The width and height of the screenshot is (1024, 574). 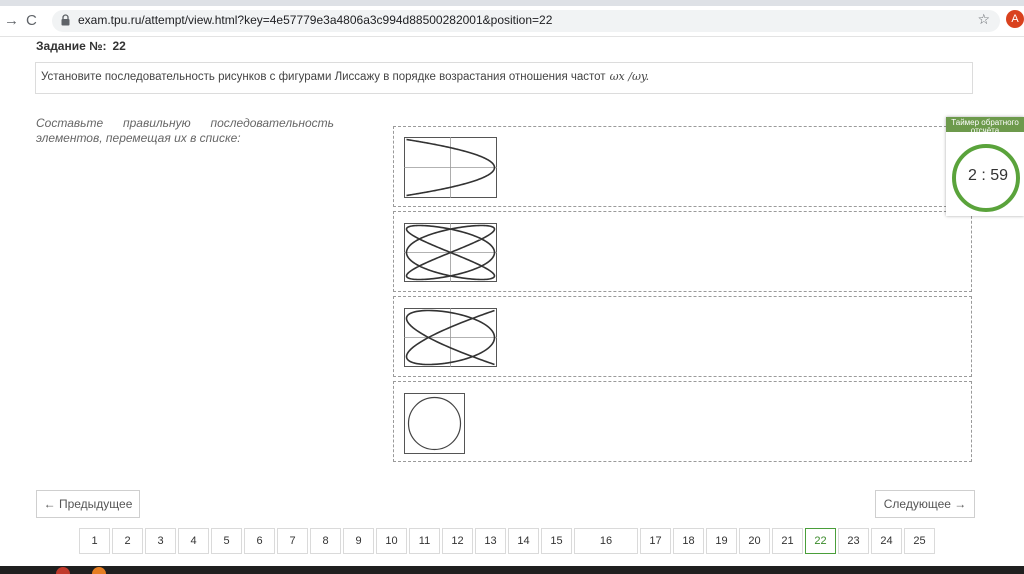 What do you see at coordinates (523, 541) in the screenshot?
I see `page-button: 14` at bounding box center [523, 541].